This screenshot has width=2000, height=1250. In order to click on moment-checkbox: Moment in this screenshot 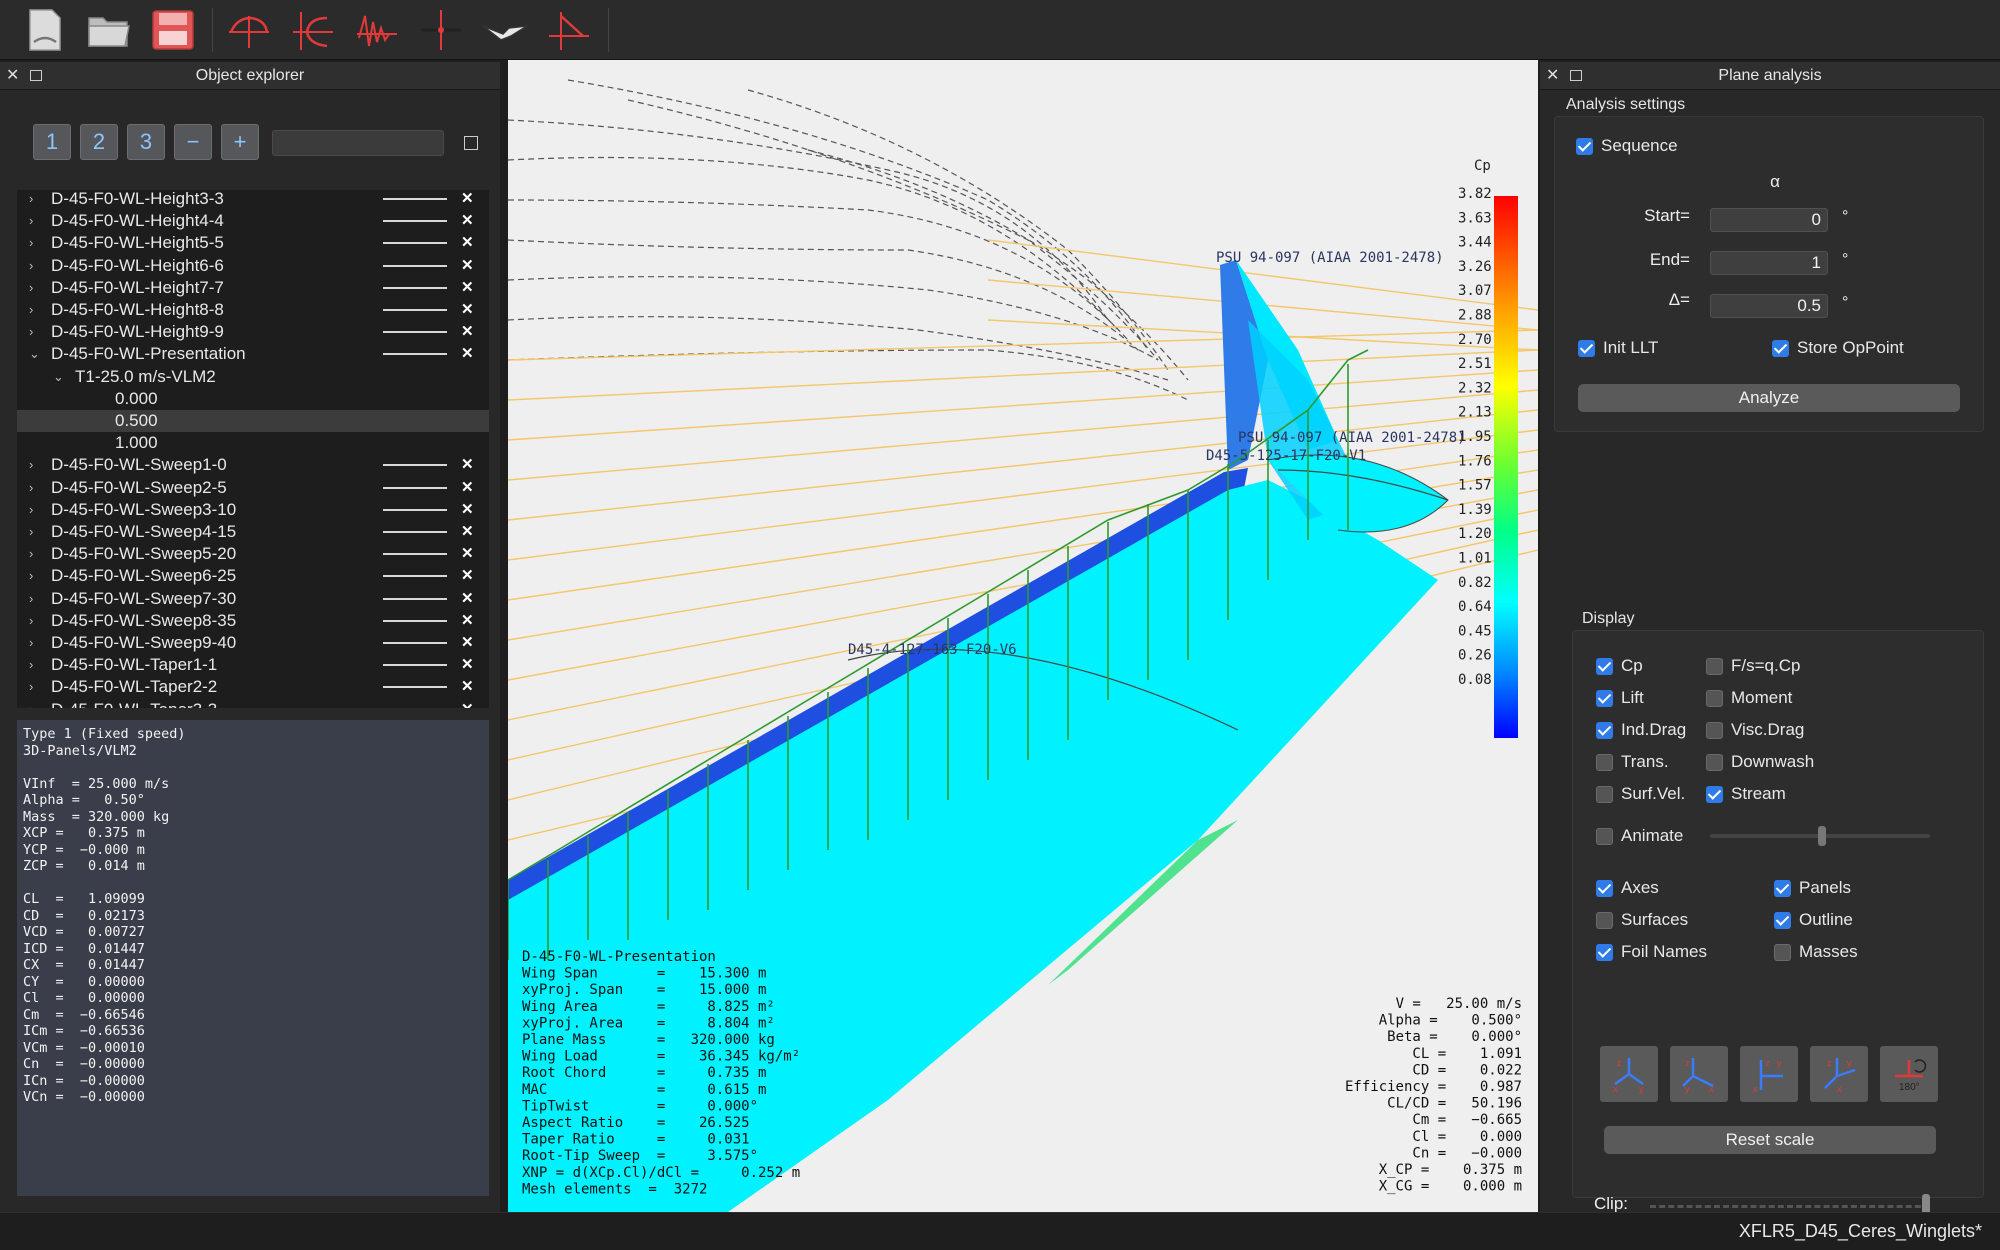, I will do `click(1749, 698)`.